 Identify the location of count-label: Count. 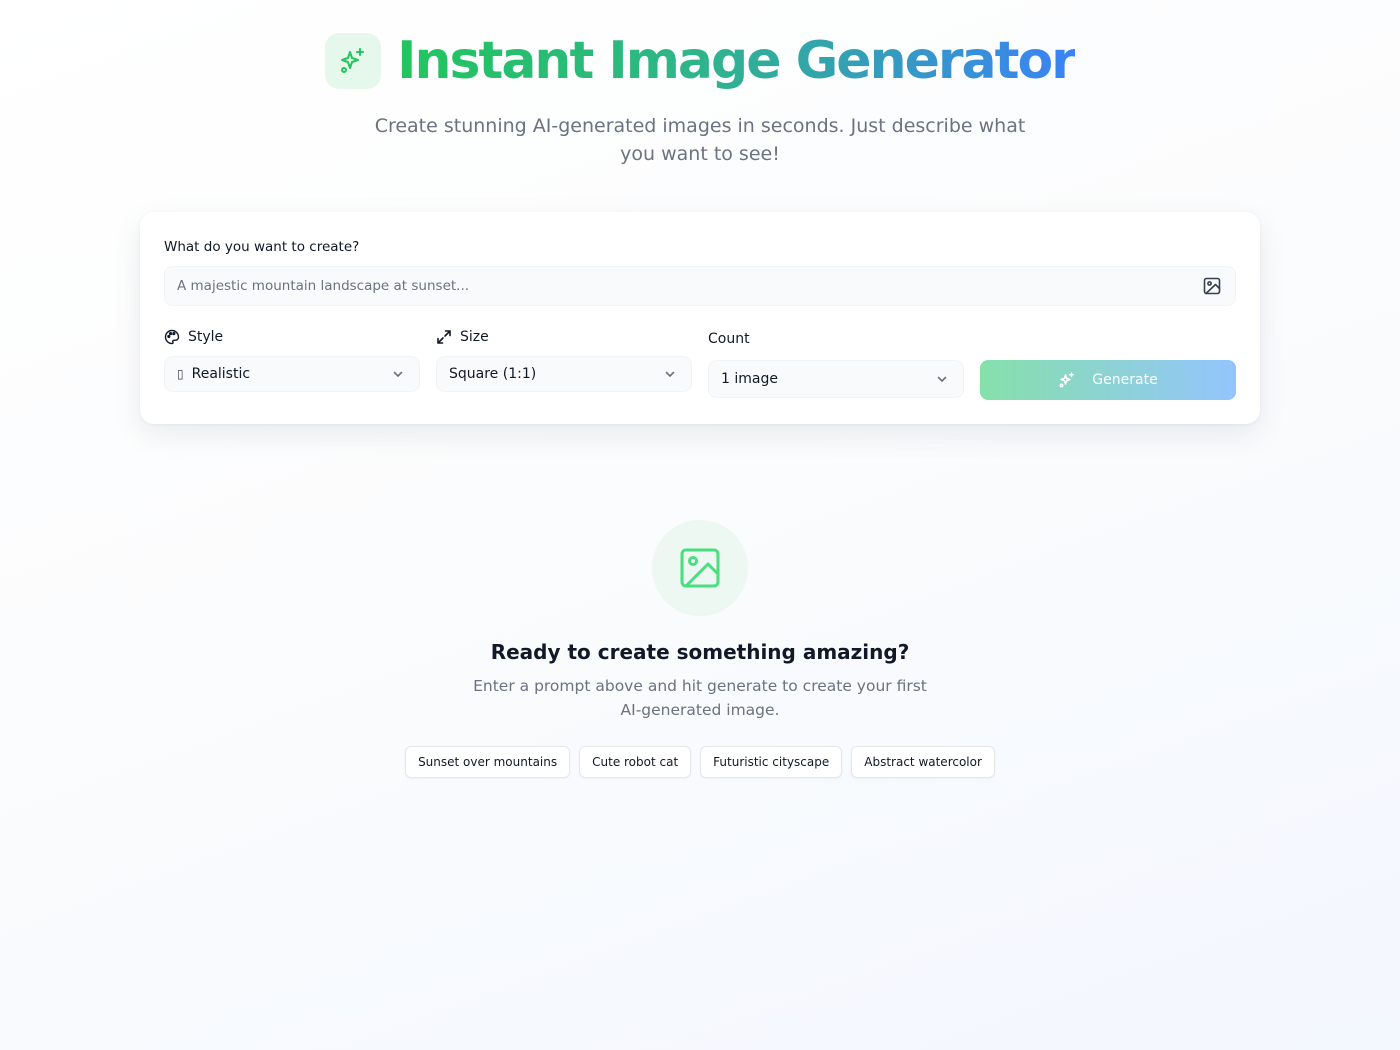
(729, 339).